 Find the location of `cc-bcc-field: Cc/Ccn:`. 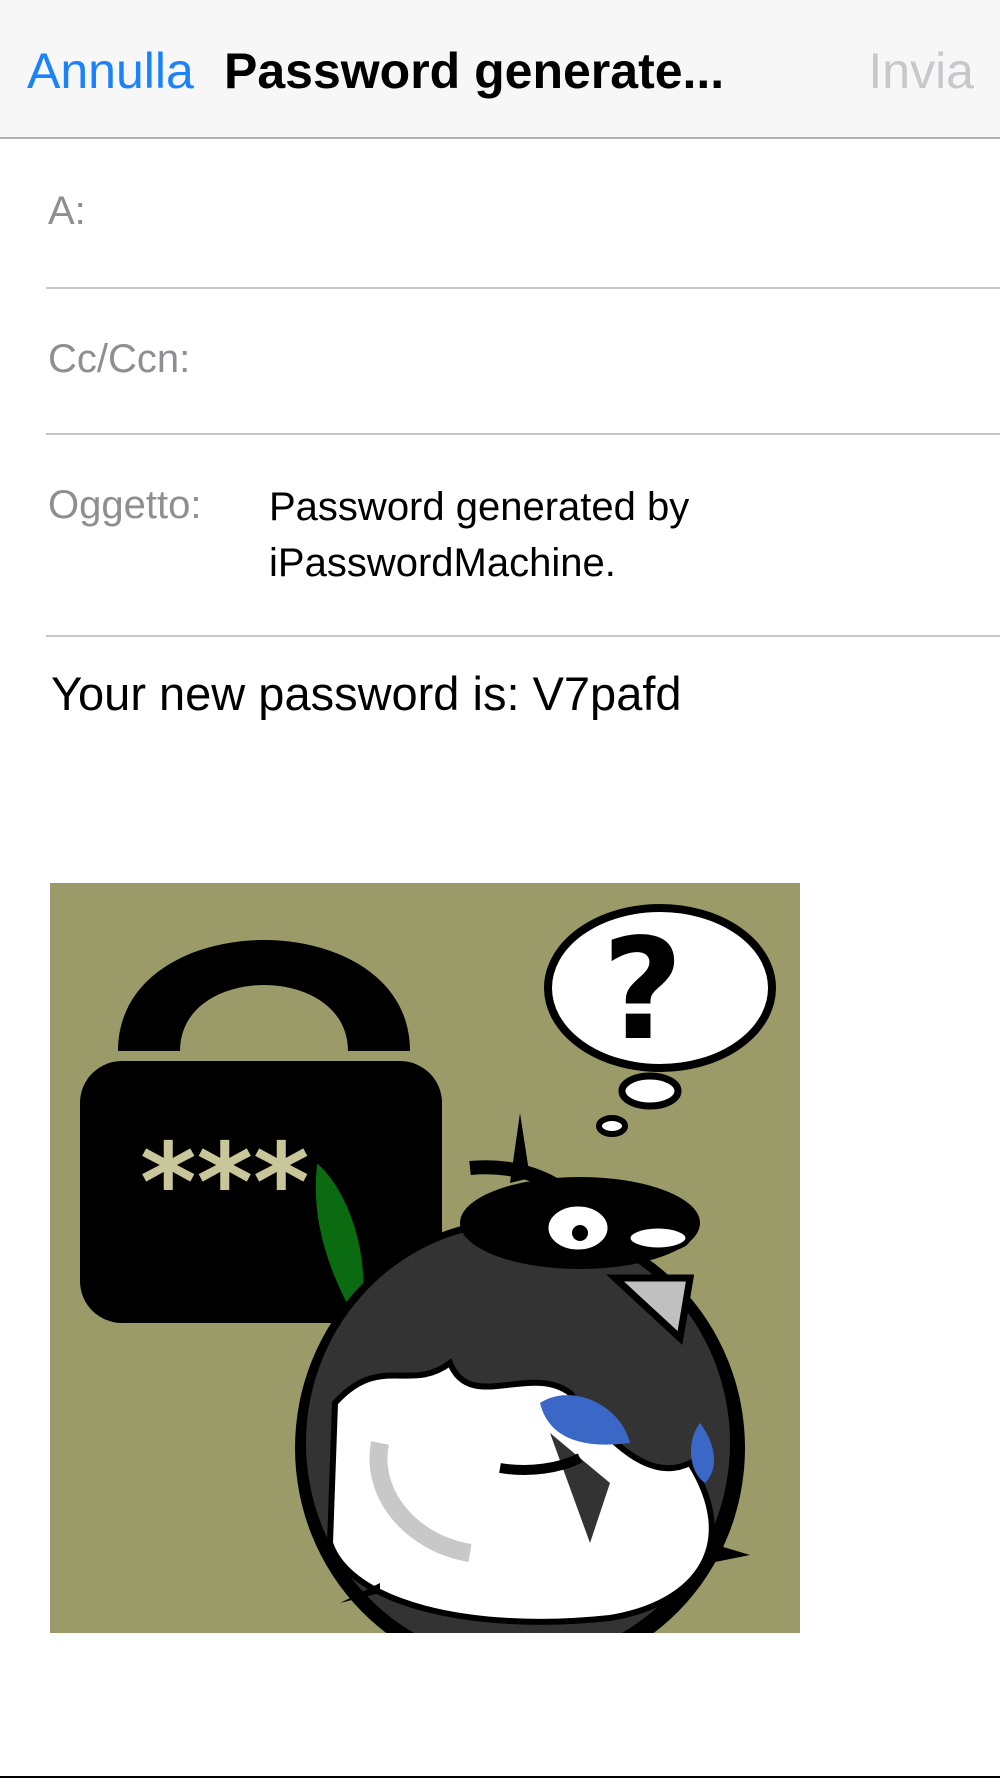

cc-bcc-field: Cc/Ccn: is located at coordinates (523, 362).